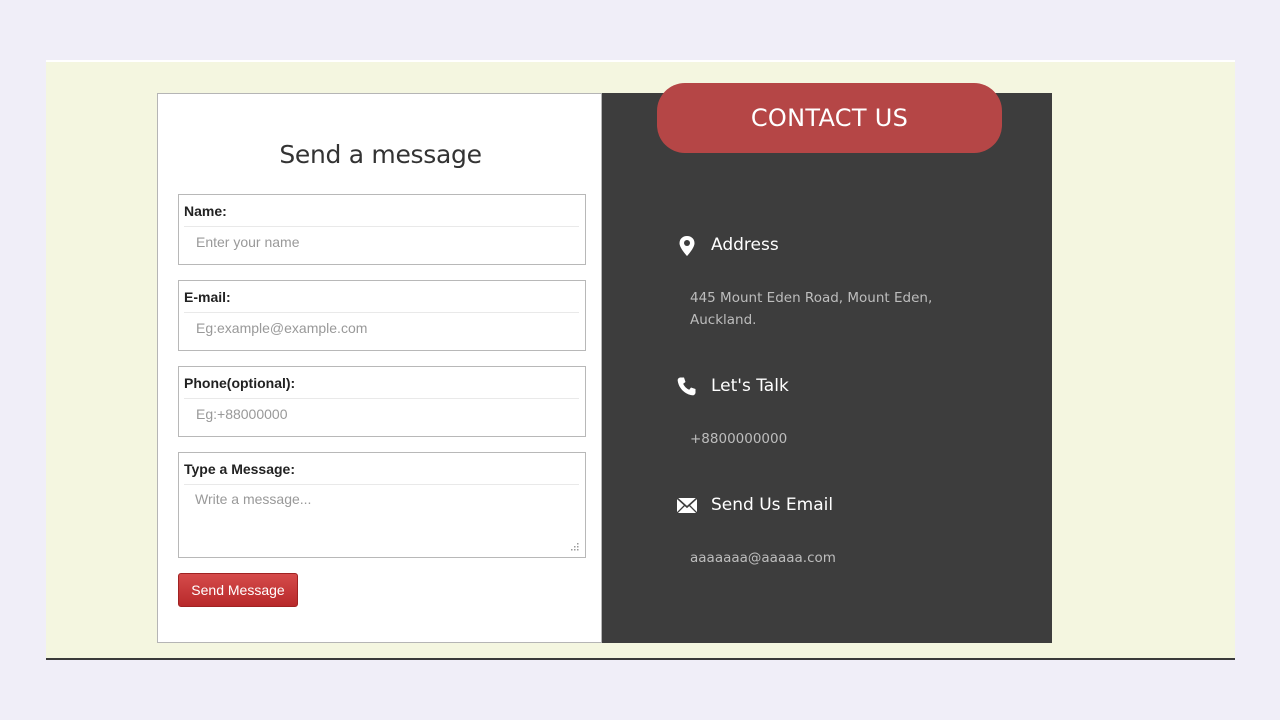 Image resolution: width=1280 pixels, height=720 pixels. I want to click on name-input, so click(382, 242).